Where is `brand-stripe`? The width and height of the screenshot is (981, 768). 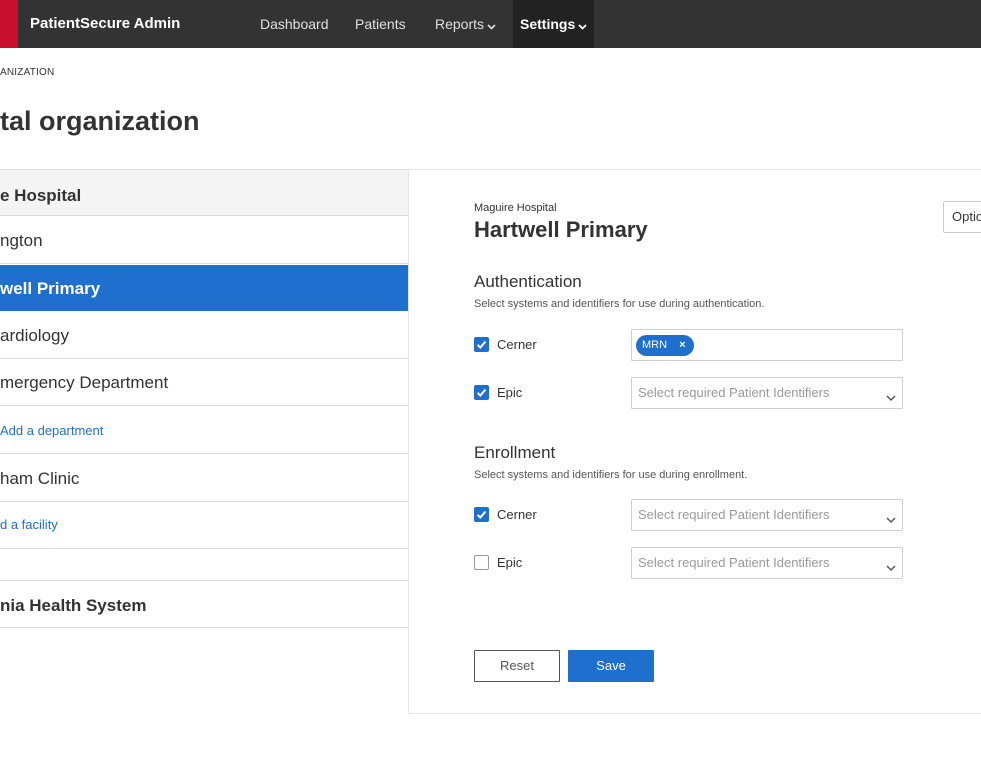
brand-stripe is located at coordinates (9, 24).